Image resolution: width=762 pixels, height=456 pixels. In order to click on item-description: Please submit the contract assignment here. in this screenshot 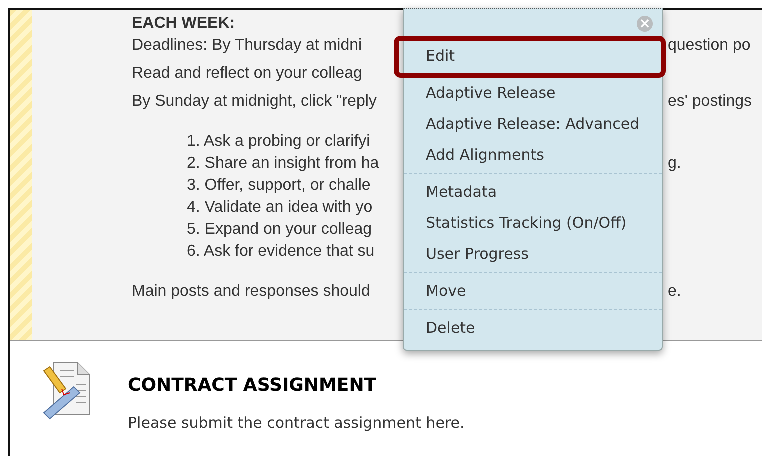, I will do `click(296, 423)`.